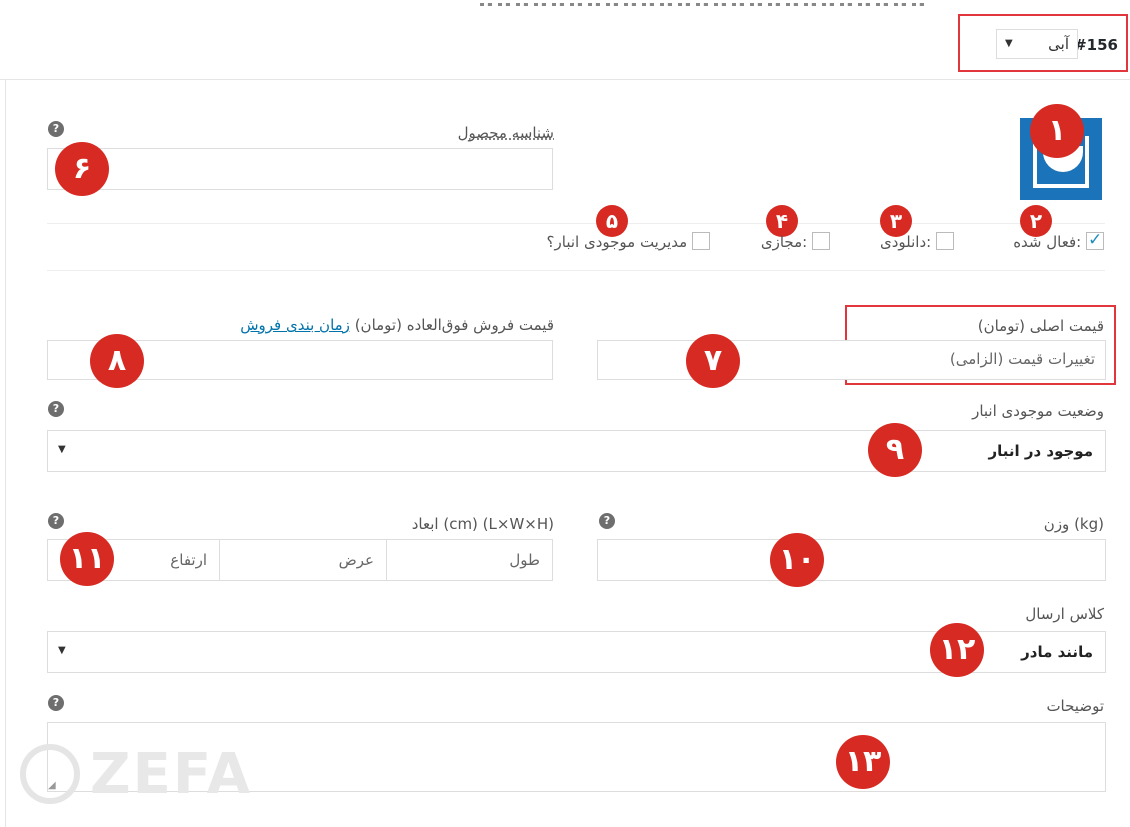  I want to click on badge-1: ۱, so click(1057, 131).